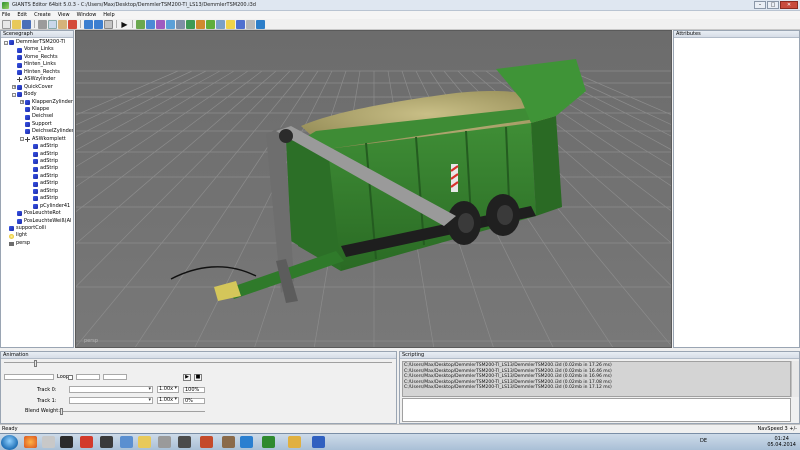  Describe the element at coordinates (37, 102) in the screenshot. I see `scenegraph-node: + KlappenZylinder` at that location.